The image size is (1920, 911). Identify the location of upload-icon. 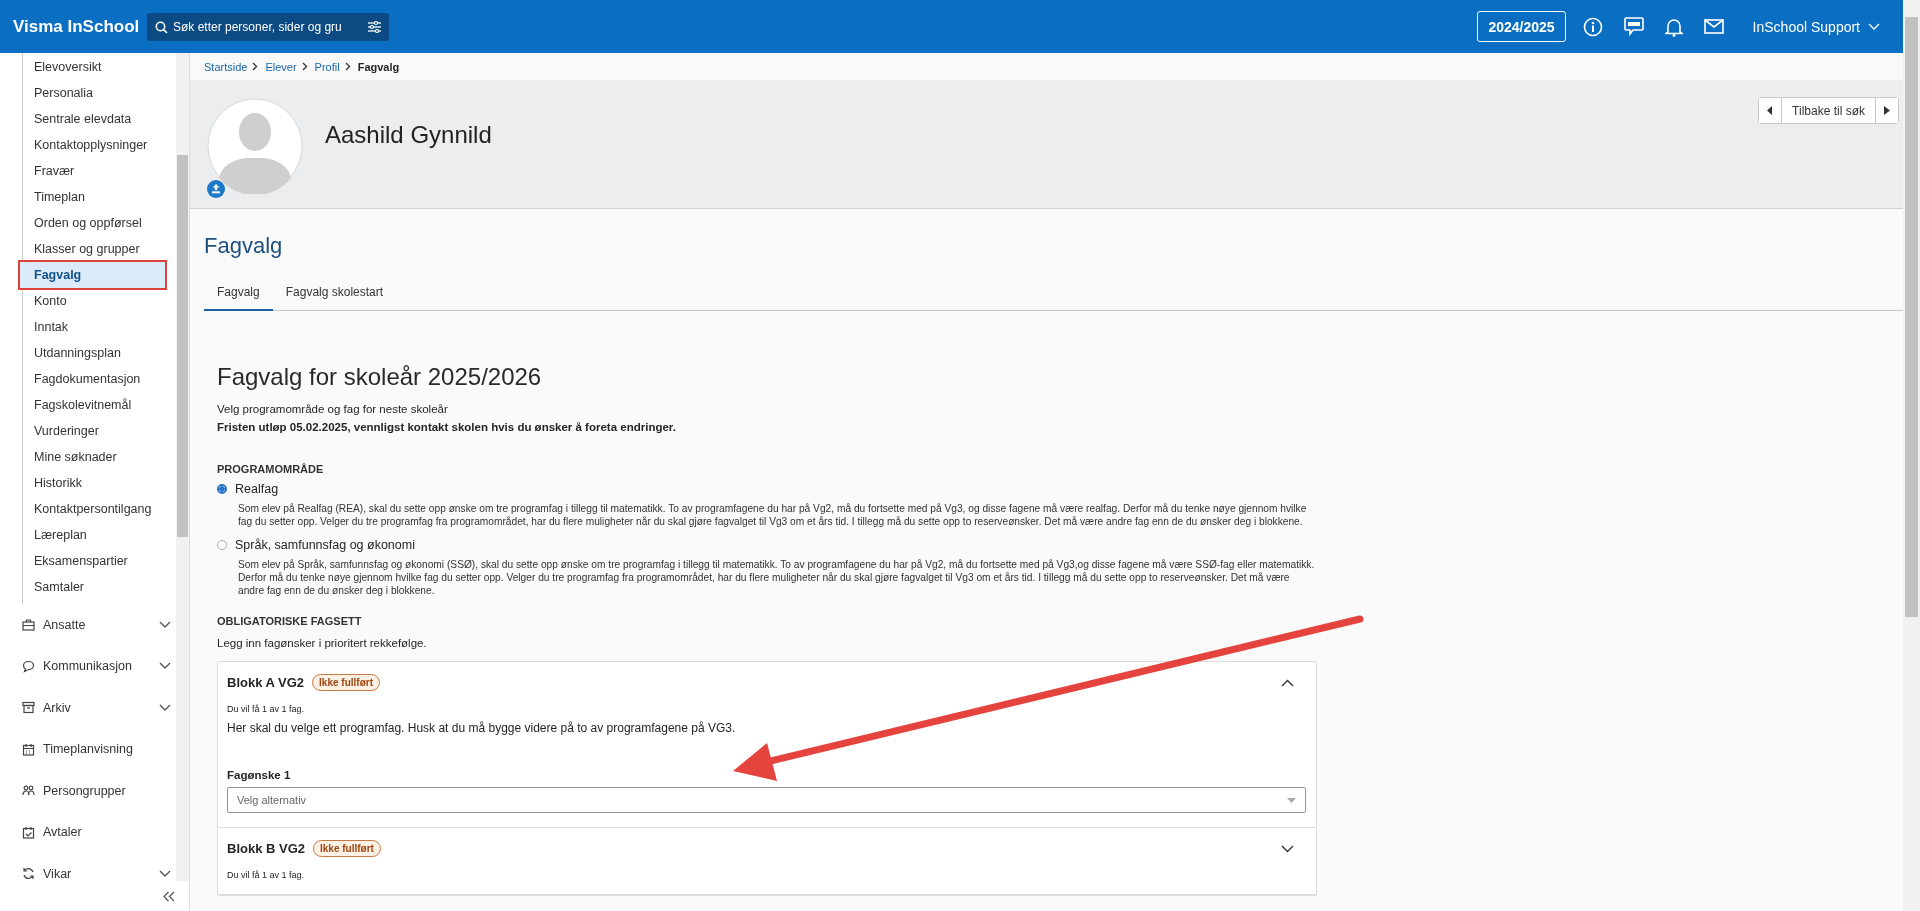
(216, 189).